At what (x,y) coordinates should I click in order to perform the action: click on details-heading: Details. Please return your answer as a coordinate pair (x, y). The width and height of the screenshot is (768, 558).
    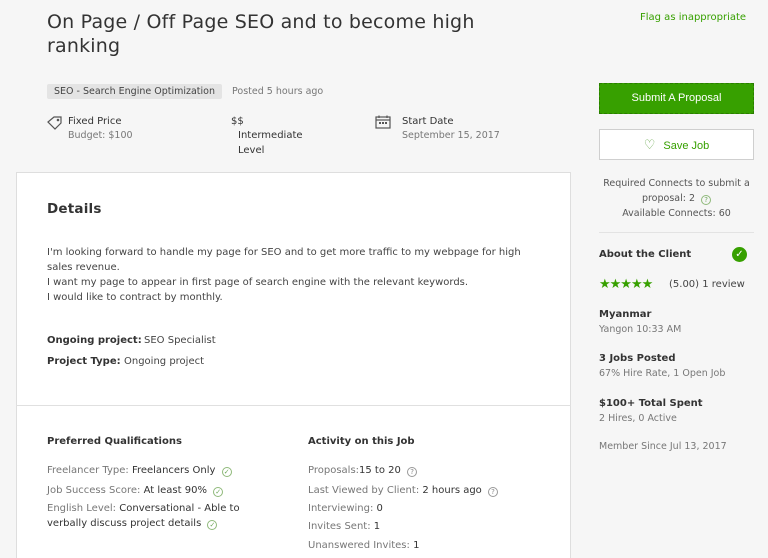
    Looking at the image, I should click on (74, 209).